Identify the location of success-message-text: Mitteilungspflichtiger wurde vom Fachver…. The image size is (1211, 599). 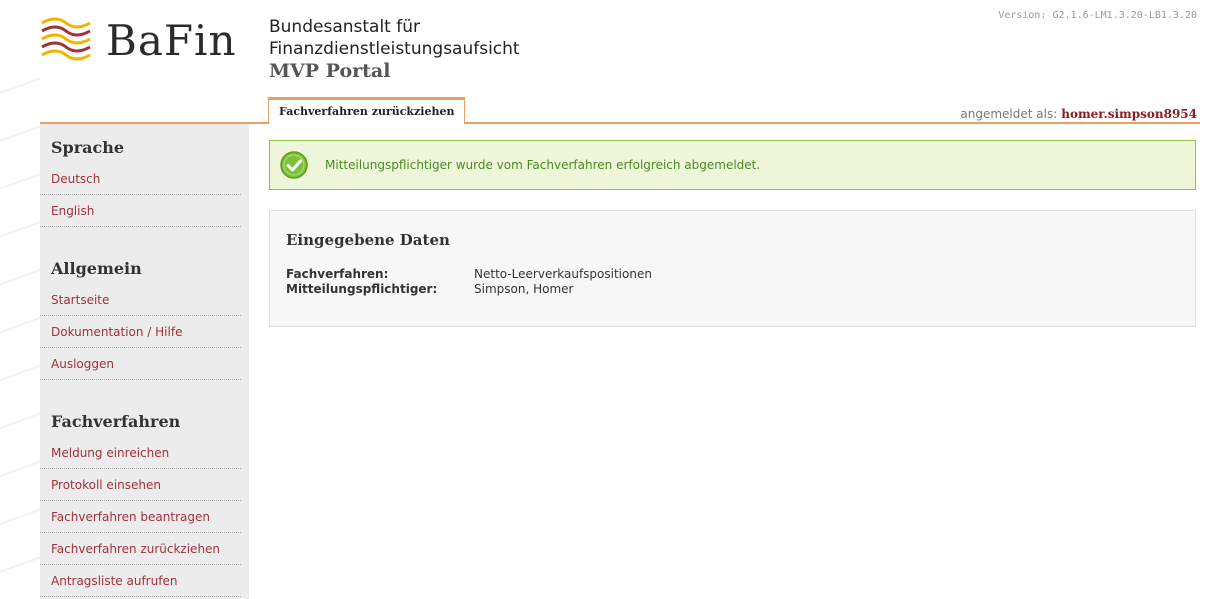
(543, 165).